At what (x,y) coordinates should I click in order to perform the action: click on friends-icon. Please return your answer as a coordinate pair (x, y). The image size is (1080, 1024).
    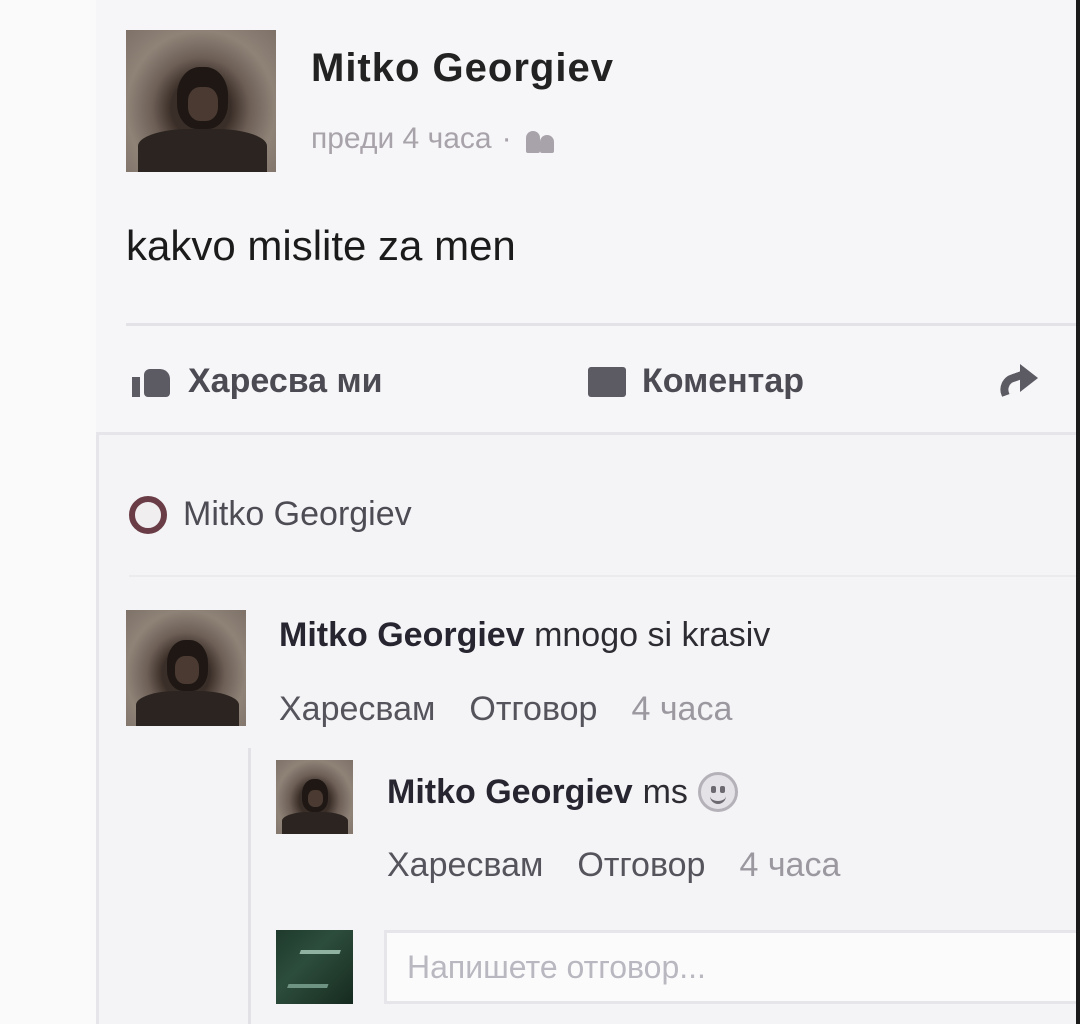
    Looking at the image, I should click on (540, 139).